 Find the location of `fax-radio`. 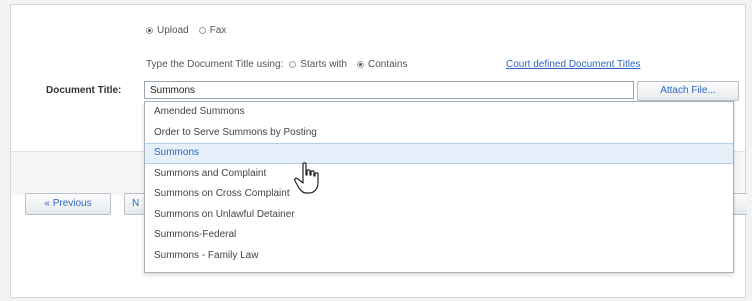

fax-radio is located at coordinates (202, 30).